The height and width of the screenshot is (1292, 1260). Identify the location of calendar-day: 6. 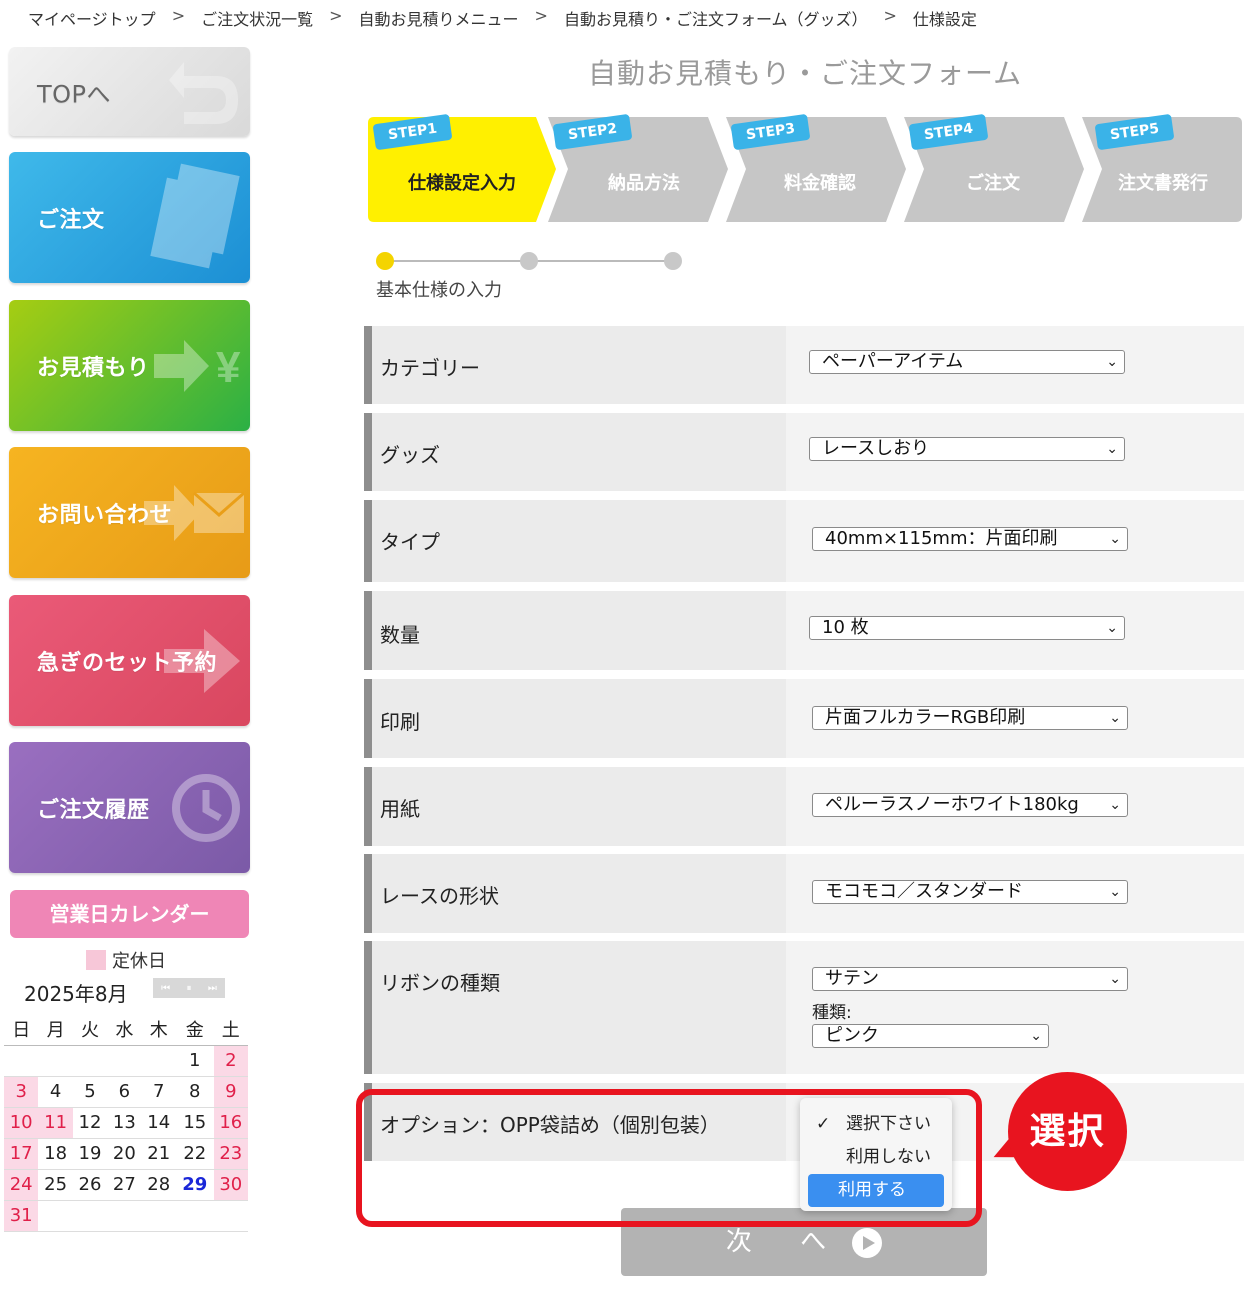
(124, 1092).